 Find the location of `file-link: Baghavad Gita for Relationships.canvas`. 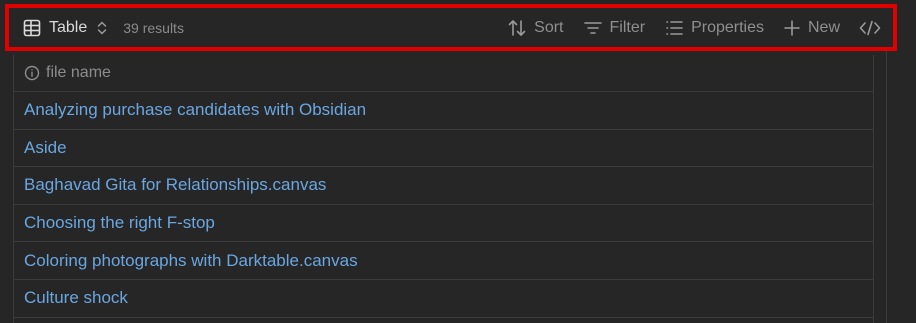

file-link: Baghavad Gita for Relationships.canvas is located at coordinates (175, 185).